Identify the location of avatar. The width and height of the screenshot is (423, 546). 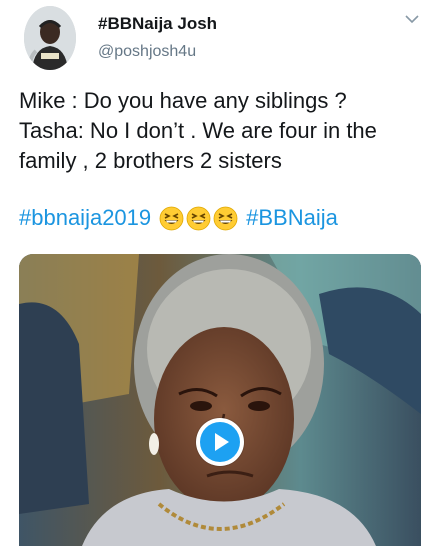
(50, 38).